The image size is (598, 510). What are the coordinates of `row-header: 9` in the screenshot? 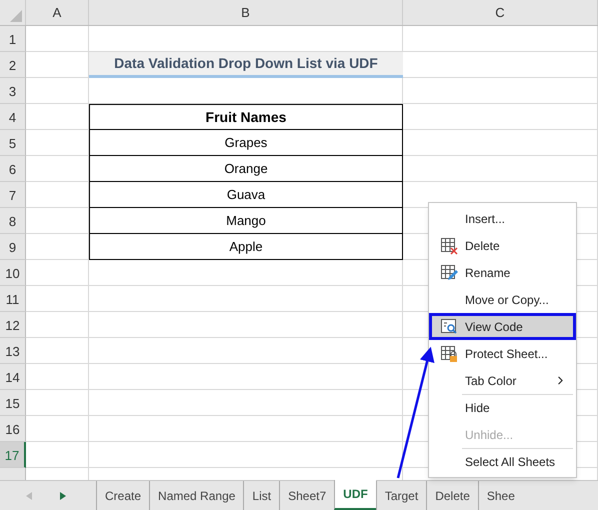 It's located at (13, 247).